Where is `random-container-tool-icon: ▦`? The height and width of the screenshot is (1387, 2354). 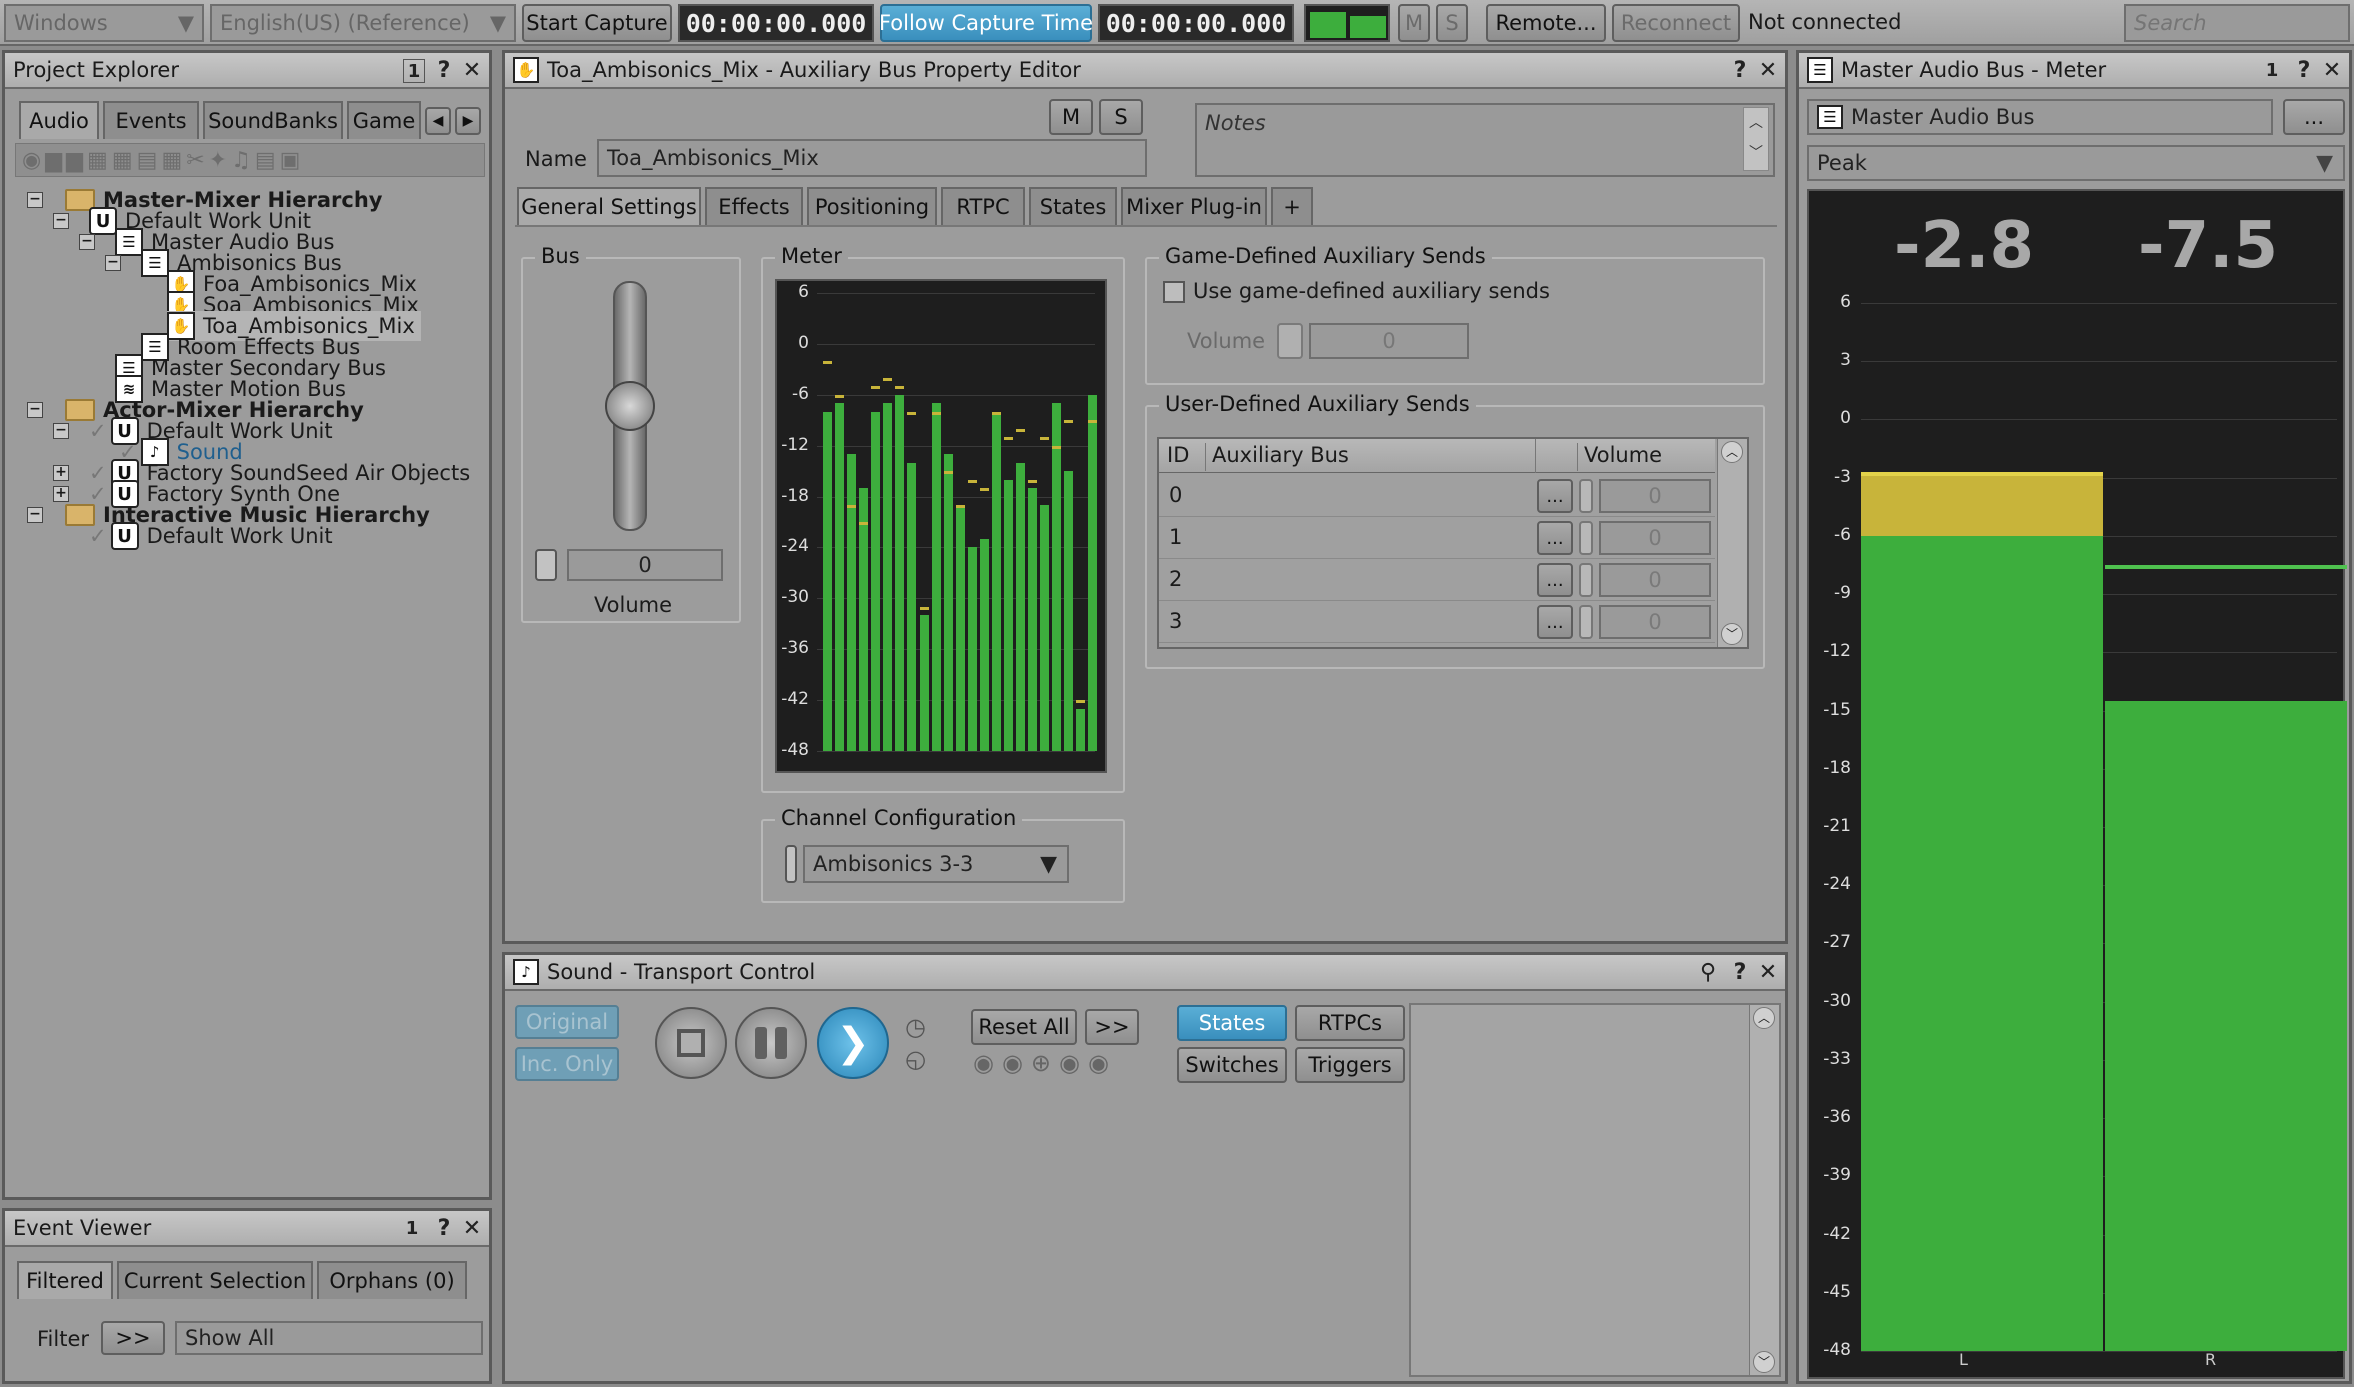 random-container-tool-icon: ▦ is located at coordinates (97, 160).